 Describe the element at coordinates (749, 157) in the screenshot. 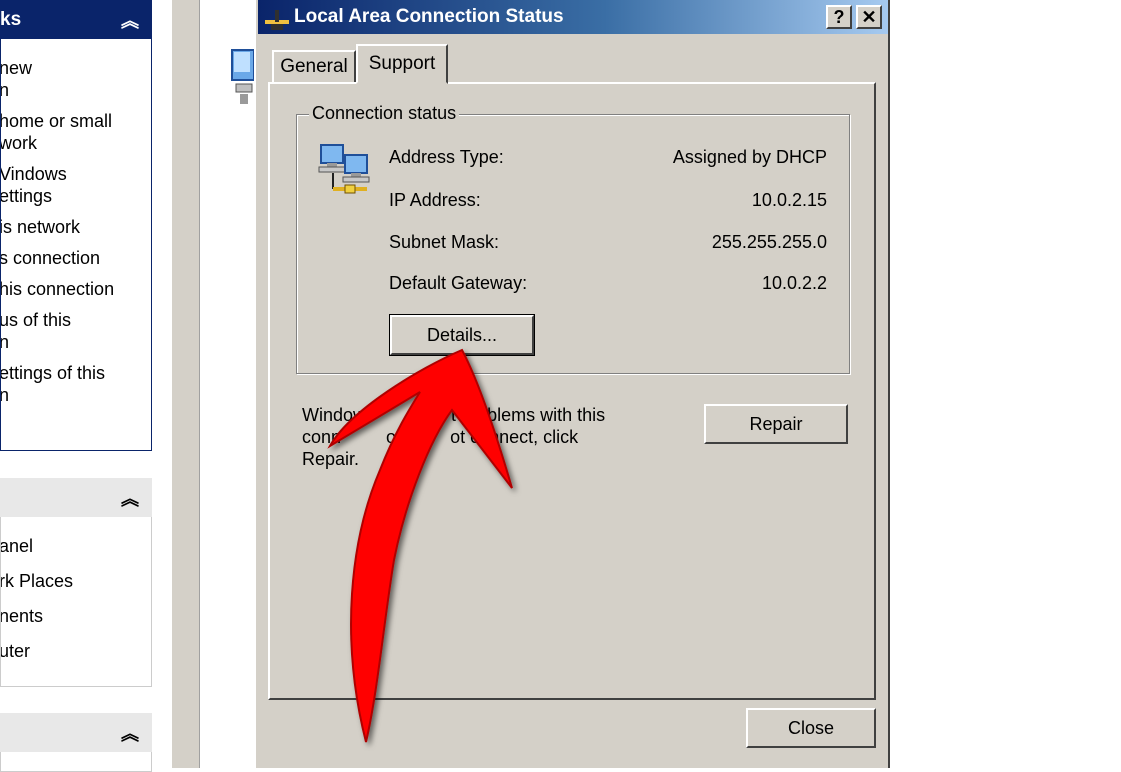

I see `address-type-value: Assigned by DHCP` at that location.